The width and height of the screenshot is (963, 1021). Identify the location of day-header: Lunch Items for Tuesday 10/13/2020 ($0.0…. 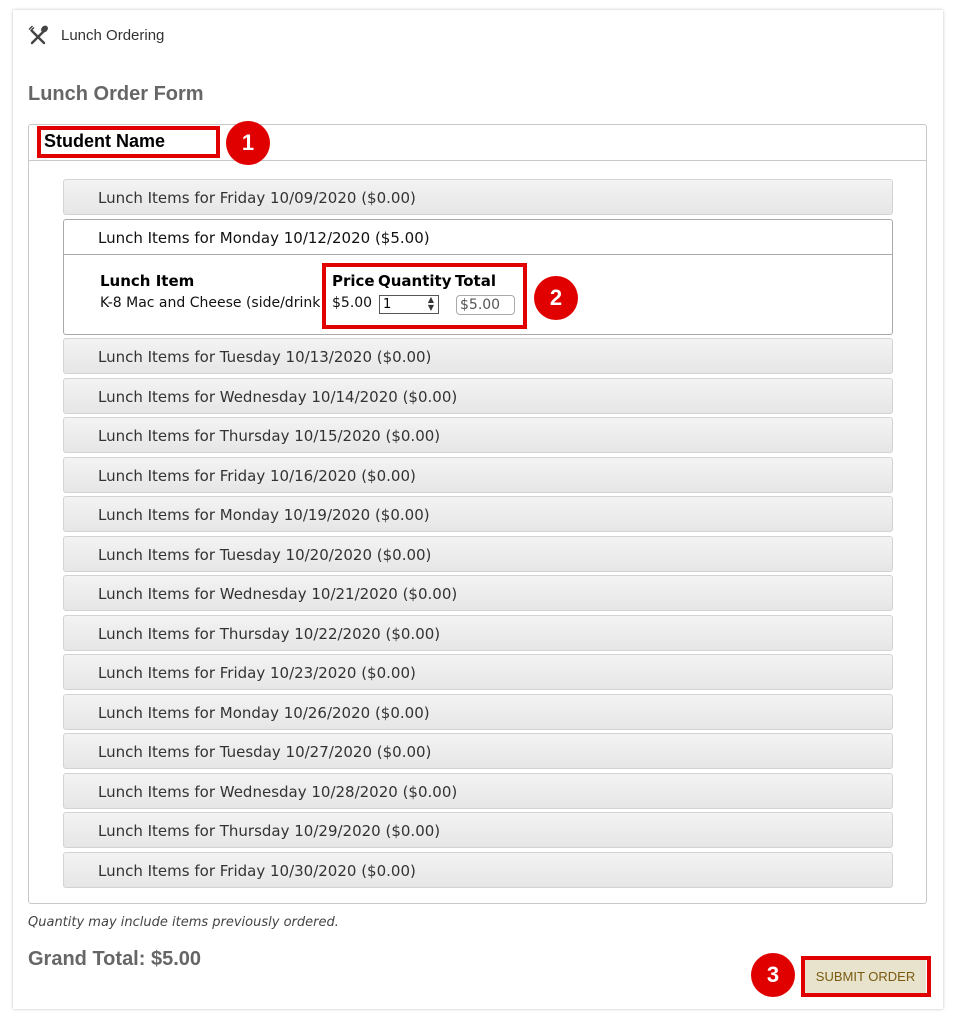
(478, 356).